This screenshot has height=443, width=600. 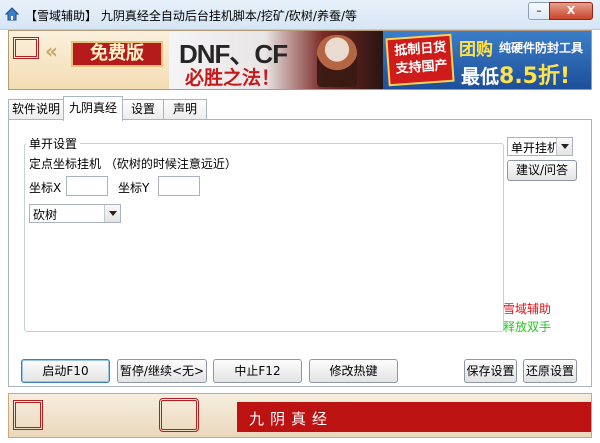 What do you see at coordinates (51, 51) in the screenshot?
I see `chevron-left-icon: «` at bounding box center [51, 51].